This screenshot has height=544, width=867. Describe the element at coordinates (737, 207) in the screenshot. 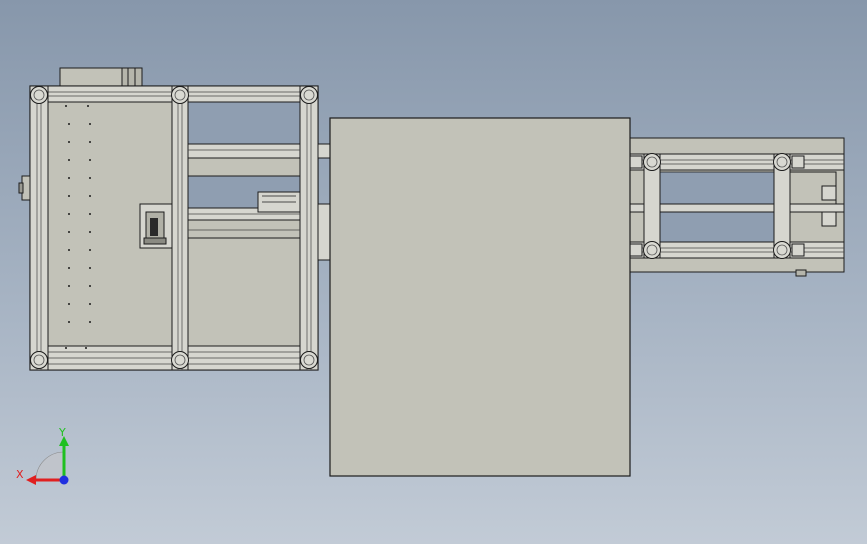

I see `right-rail-assembly` at that location.